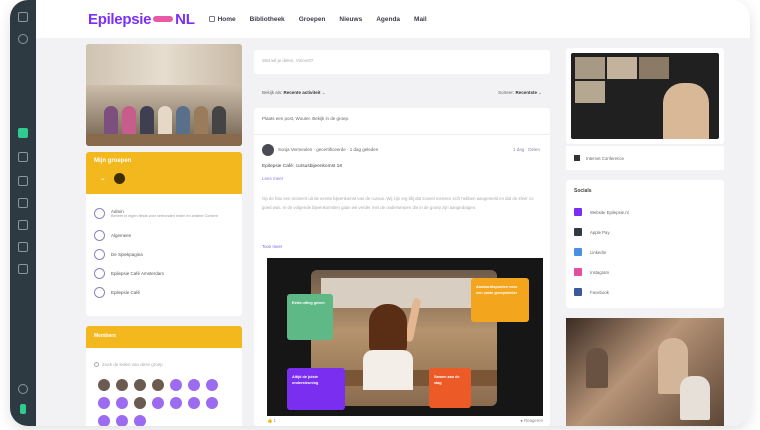 Image resolution: width=760 pixels, height=430 pixels. What do you see at coordinates (645, 232) in the screenshot?
I see `social-item-apple: Apple Pay` at bounding box center [645, 232].